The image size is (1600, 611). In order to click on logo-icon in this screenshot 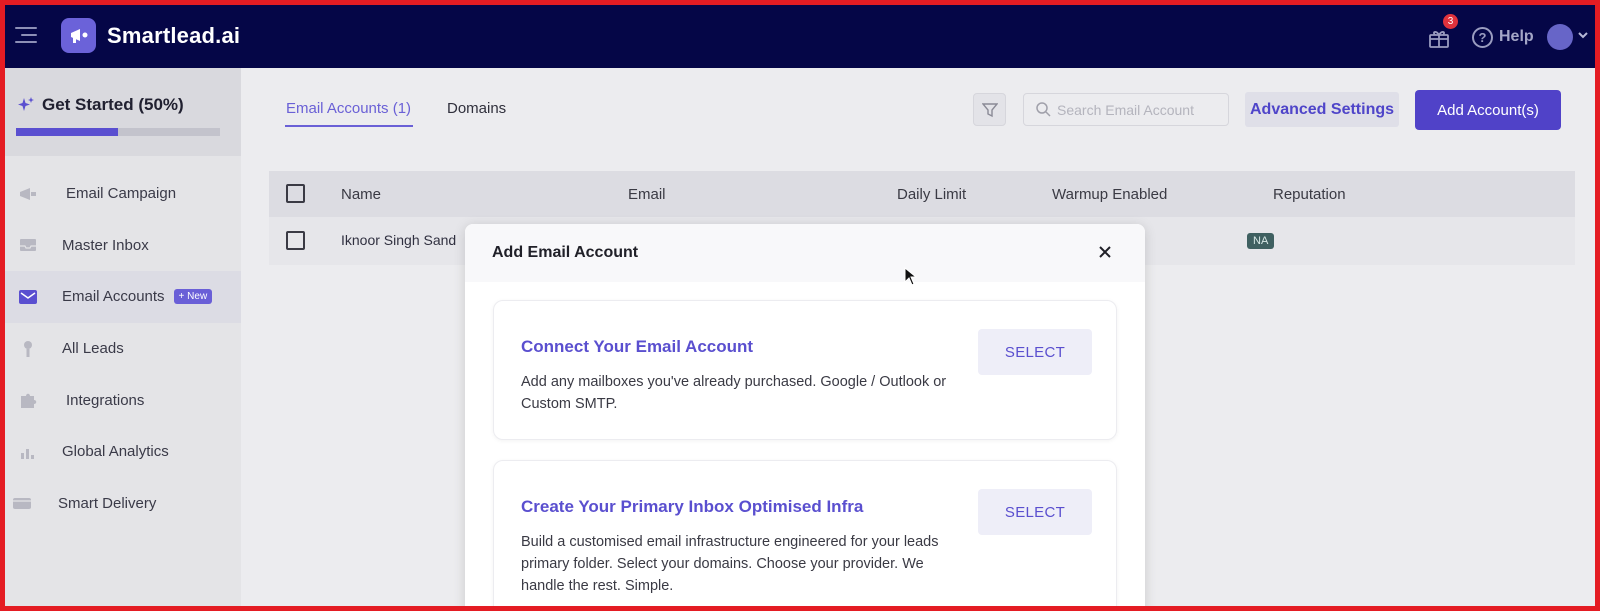, I will do `click(78, 35)`.